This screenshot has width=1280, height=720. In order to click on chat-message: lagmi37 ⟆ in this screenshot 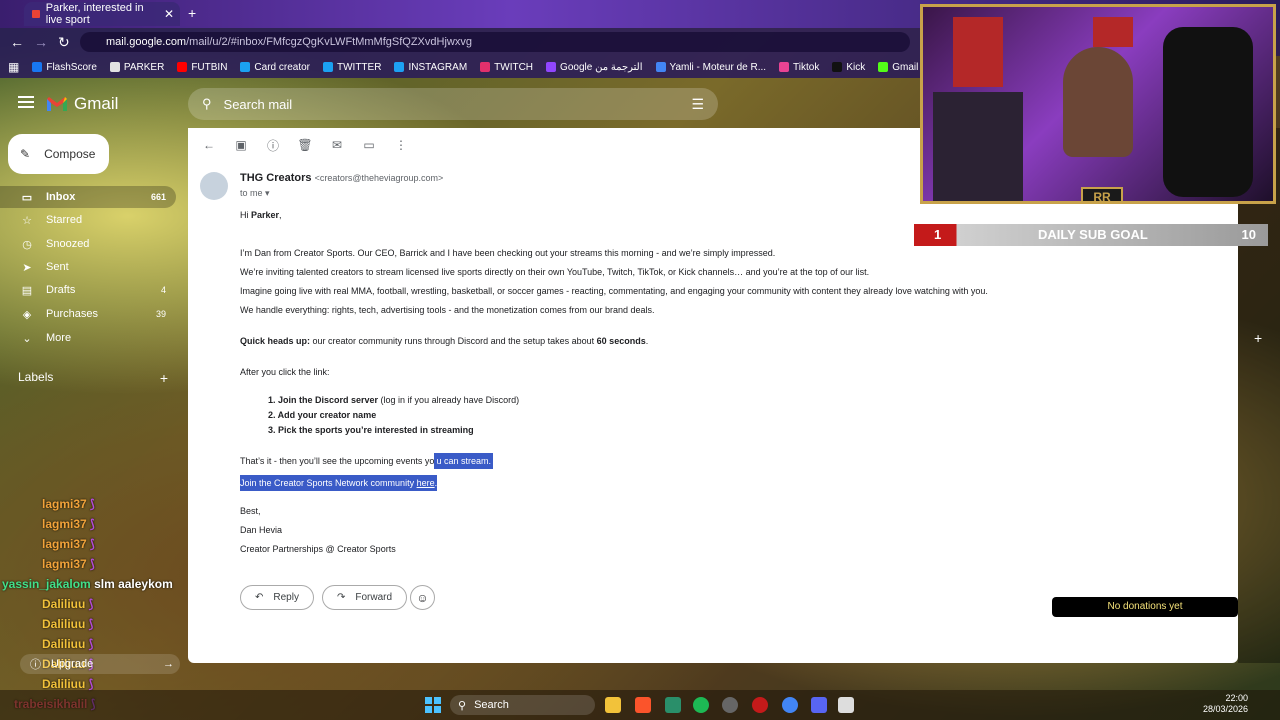, I will do `click(95, 507)`.